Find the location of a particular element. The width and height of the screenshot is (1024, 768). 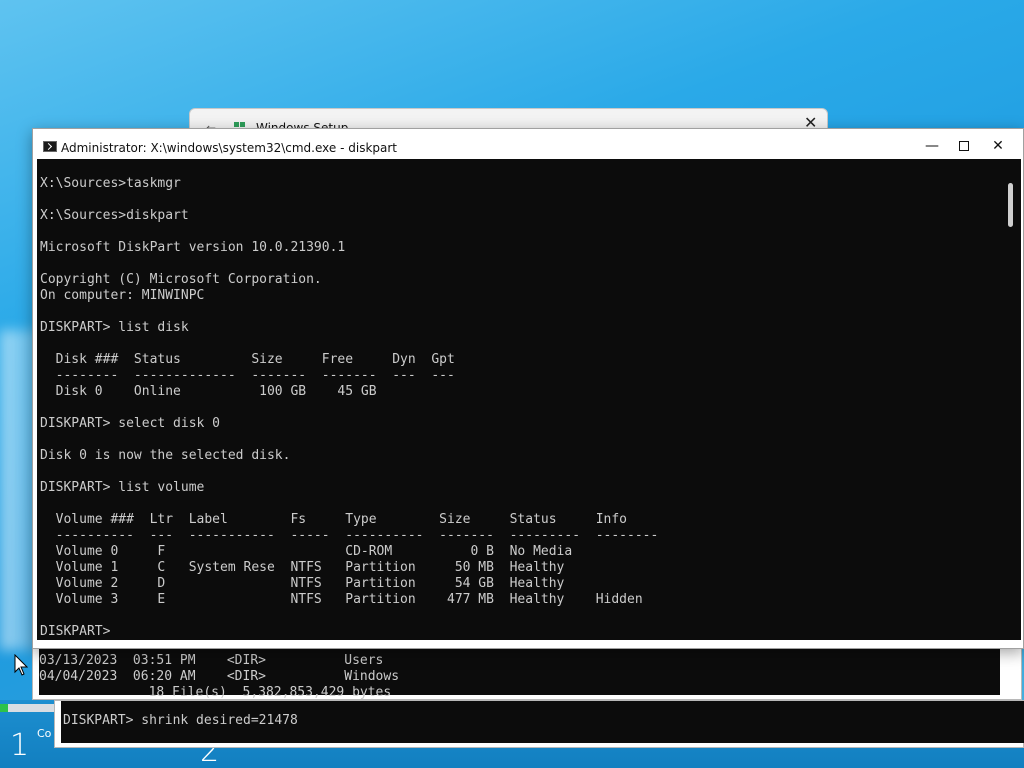

maximize-button is located at coordinates (964, 146).